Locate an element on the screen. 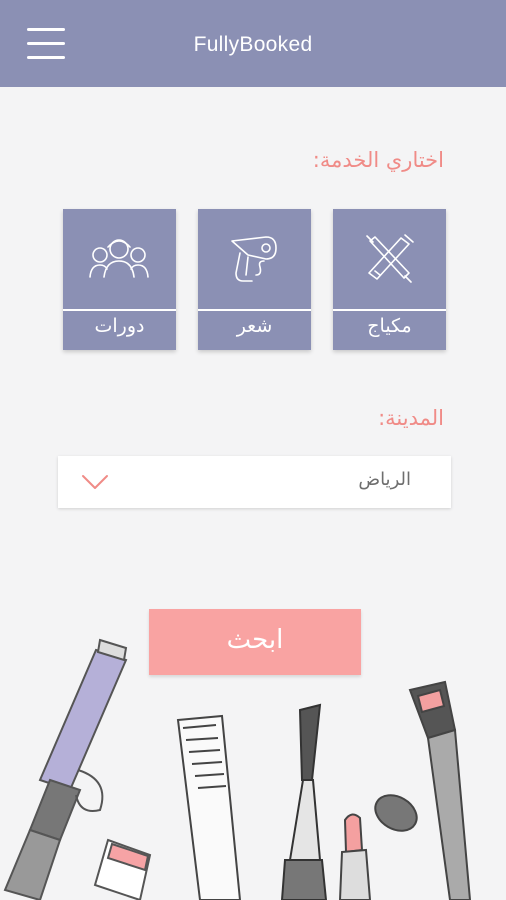 The width and height of the screenshot is (506, 900). chevron-down-icon is located at coordinates (95, 482).